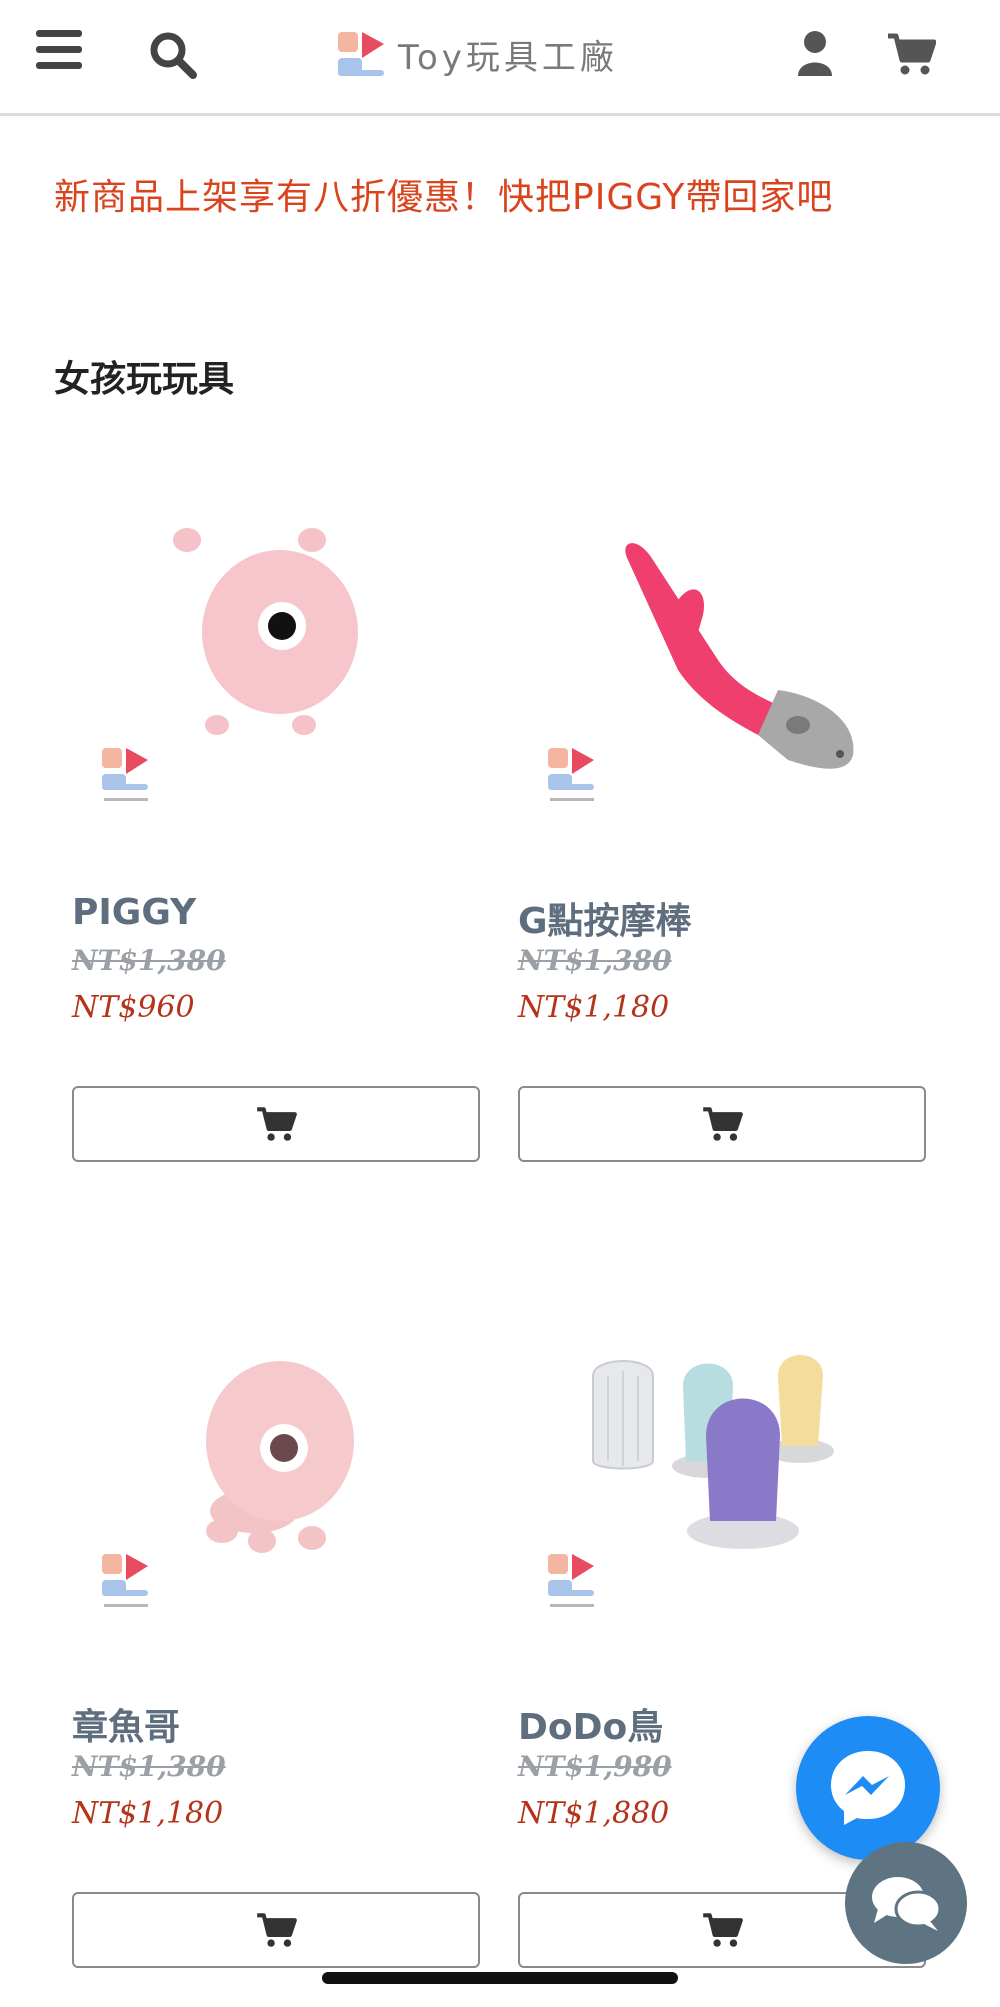  What do you see at coordinates (361, 54) in the screenshot?
I see `logo-mark-icon` at bounding box center [361, 54].